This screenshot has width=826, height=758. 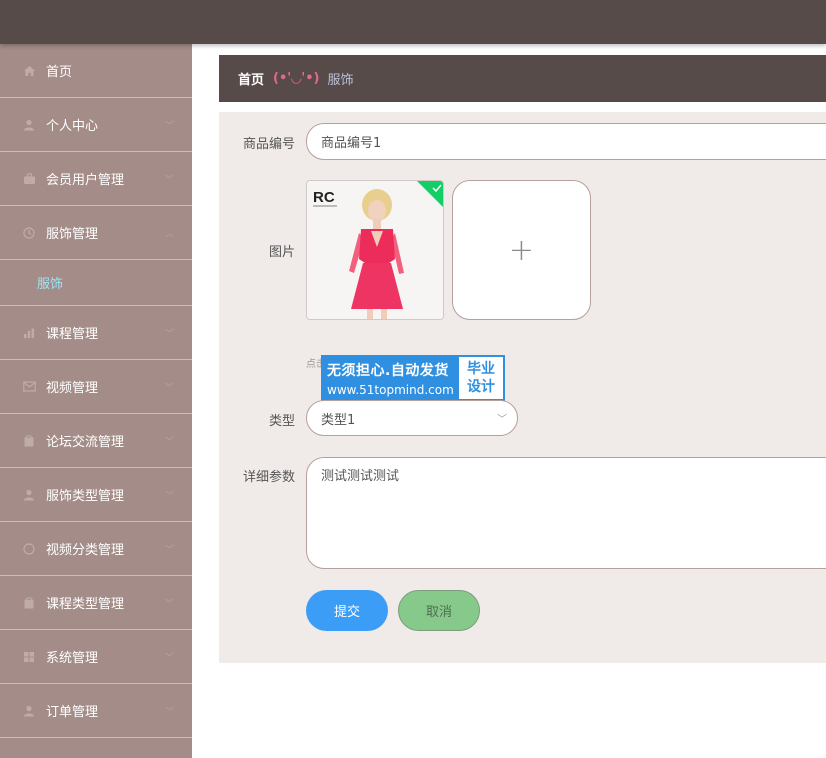 I want to click on top-bar, so click(x=413, y=22).